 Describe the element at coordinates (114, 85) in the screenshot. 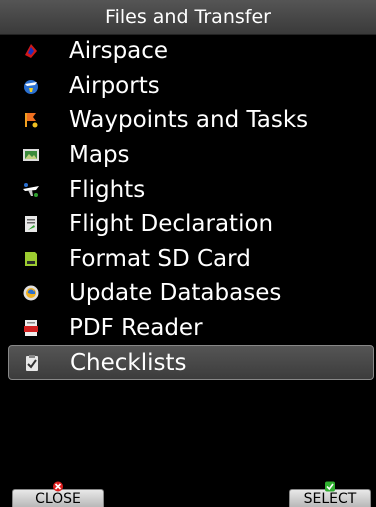

I see `menu-item-label: Airports` at that location.